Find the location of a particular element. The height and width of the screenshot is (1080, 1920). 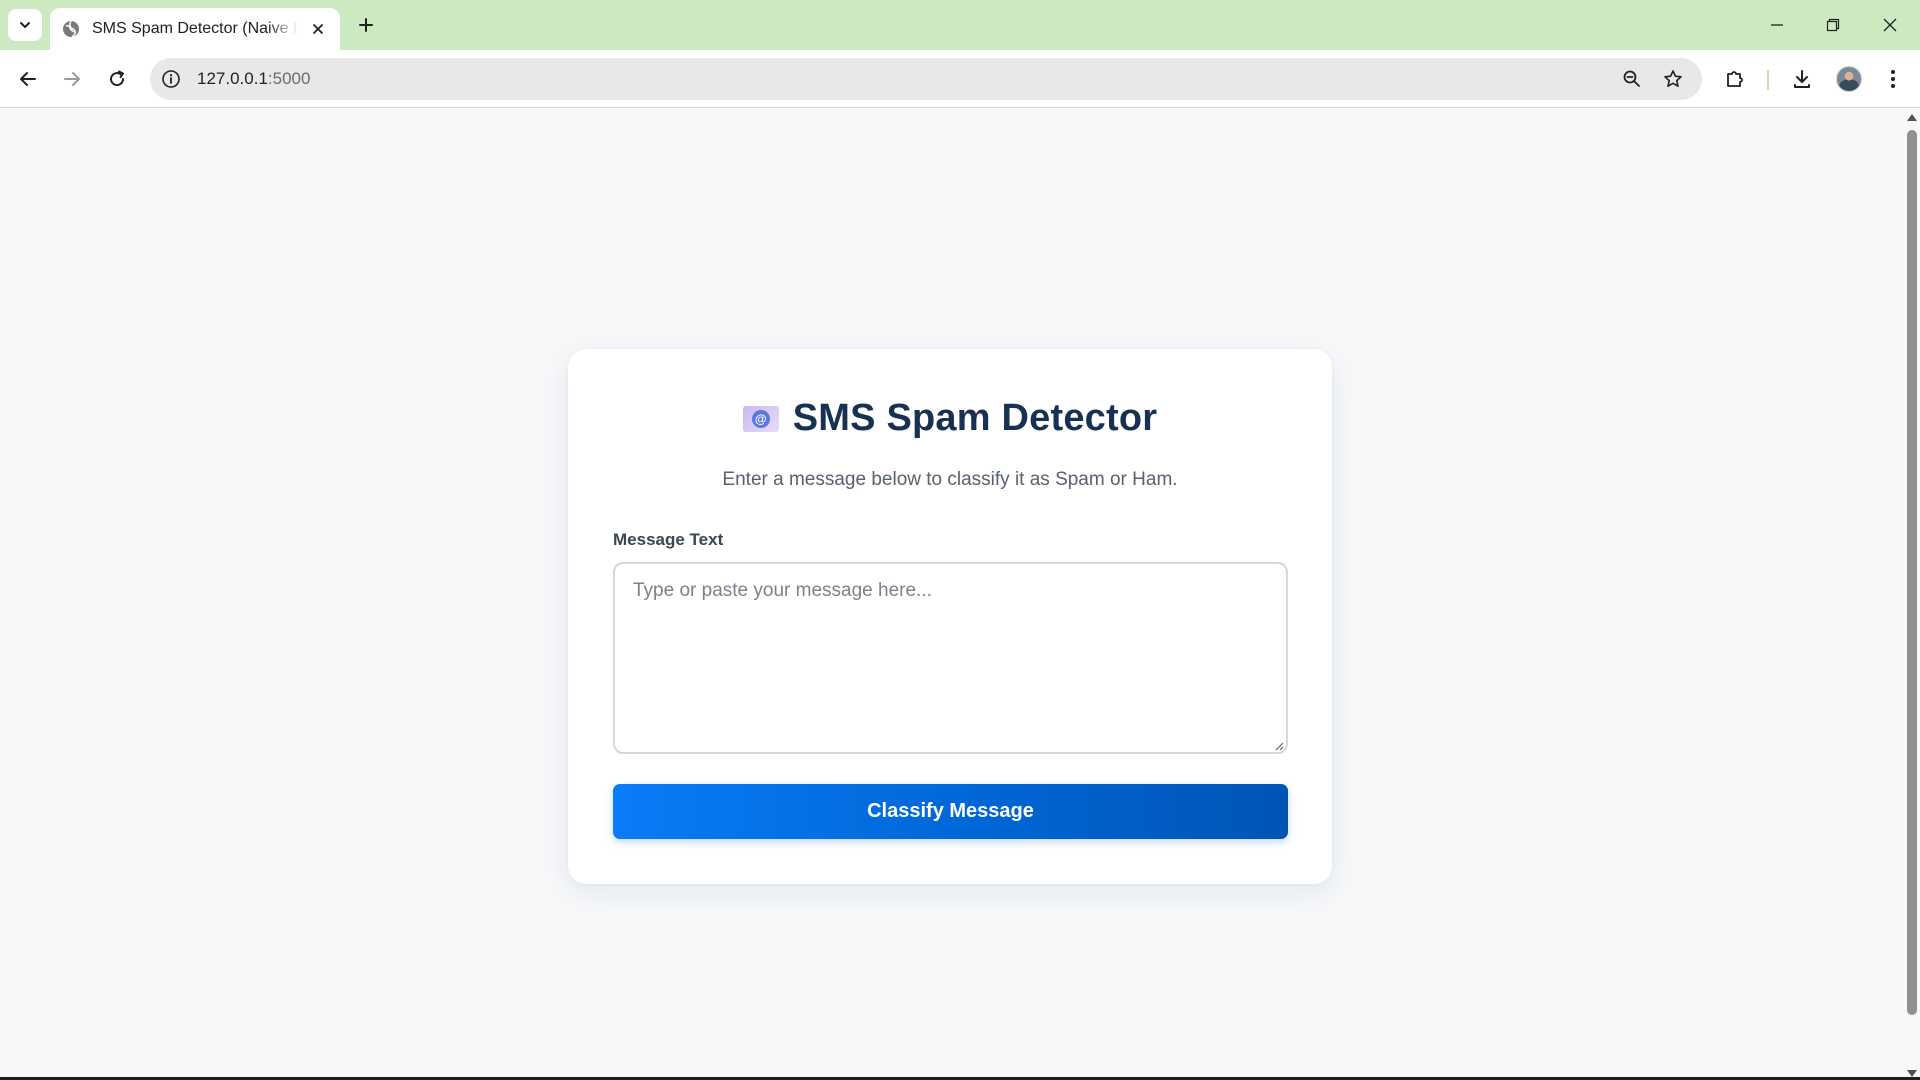

download-icon is located at coordinates (1802, 79).